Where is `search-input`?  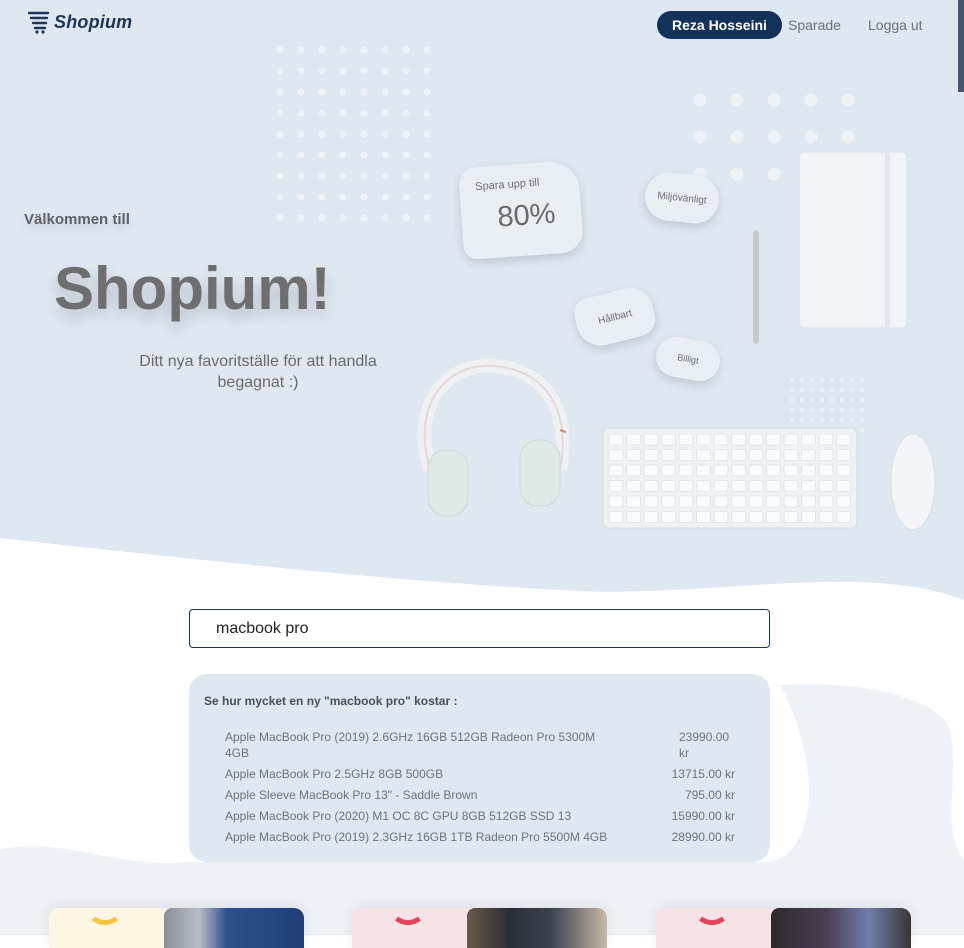
search-input is located at coordinates (479, 628).